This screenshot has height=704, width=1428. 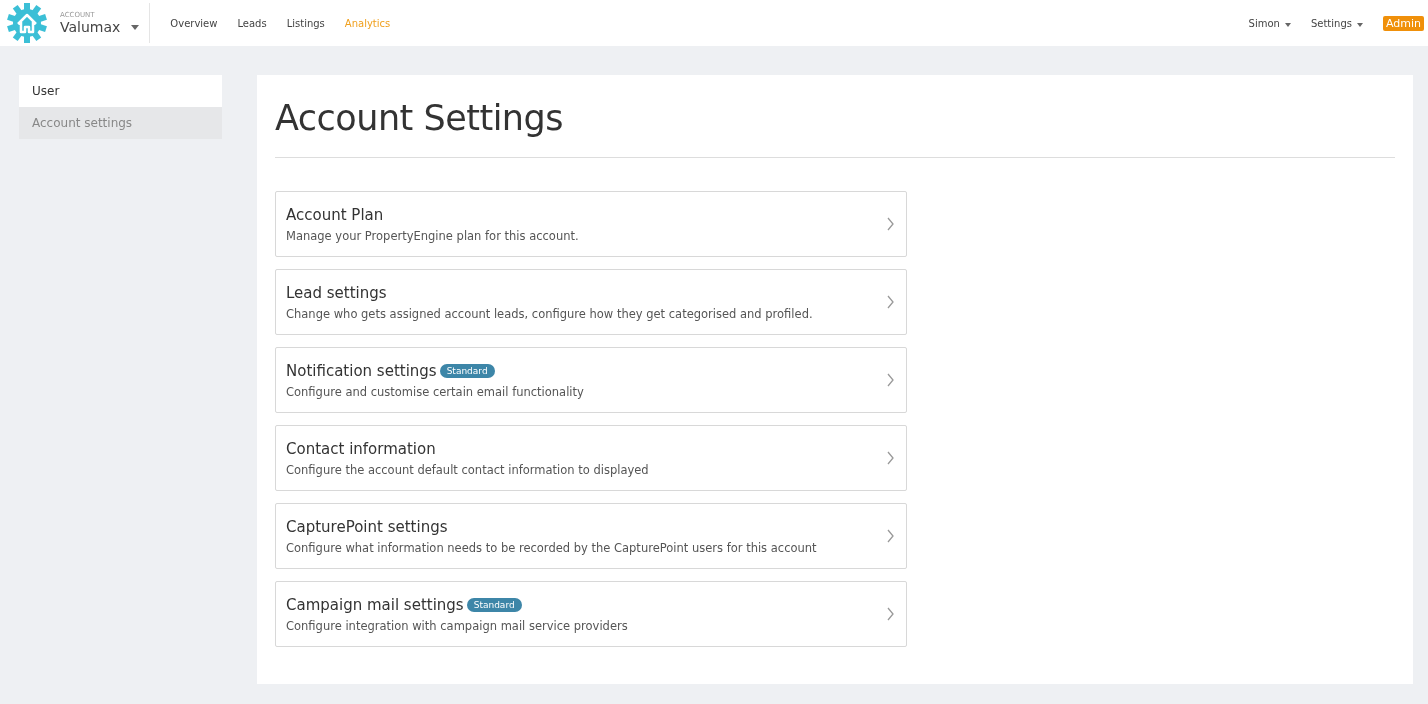 I want to click on card-title: Contact information, so click(x=361, y=448).